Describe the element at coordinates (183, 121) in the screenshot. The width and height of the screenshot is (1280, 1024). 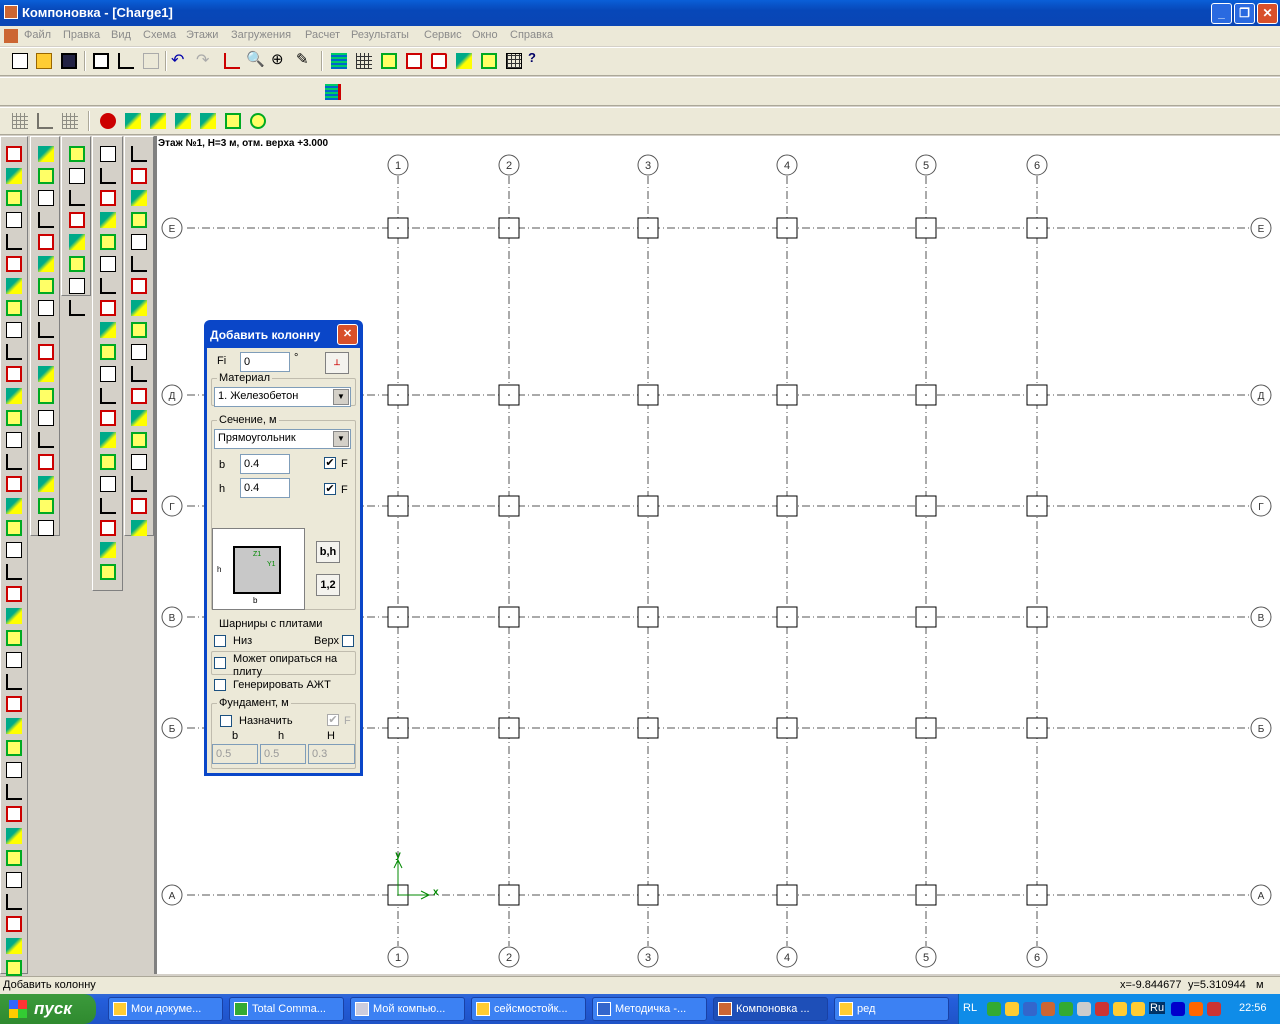
I see `tool4-button` at that location.